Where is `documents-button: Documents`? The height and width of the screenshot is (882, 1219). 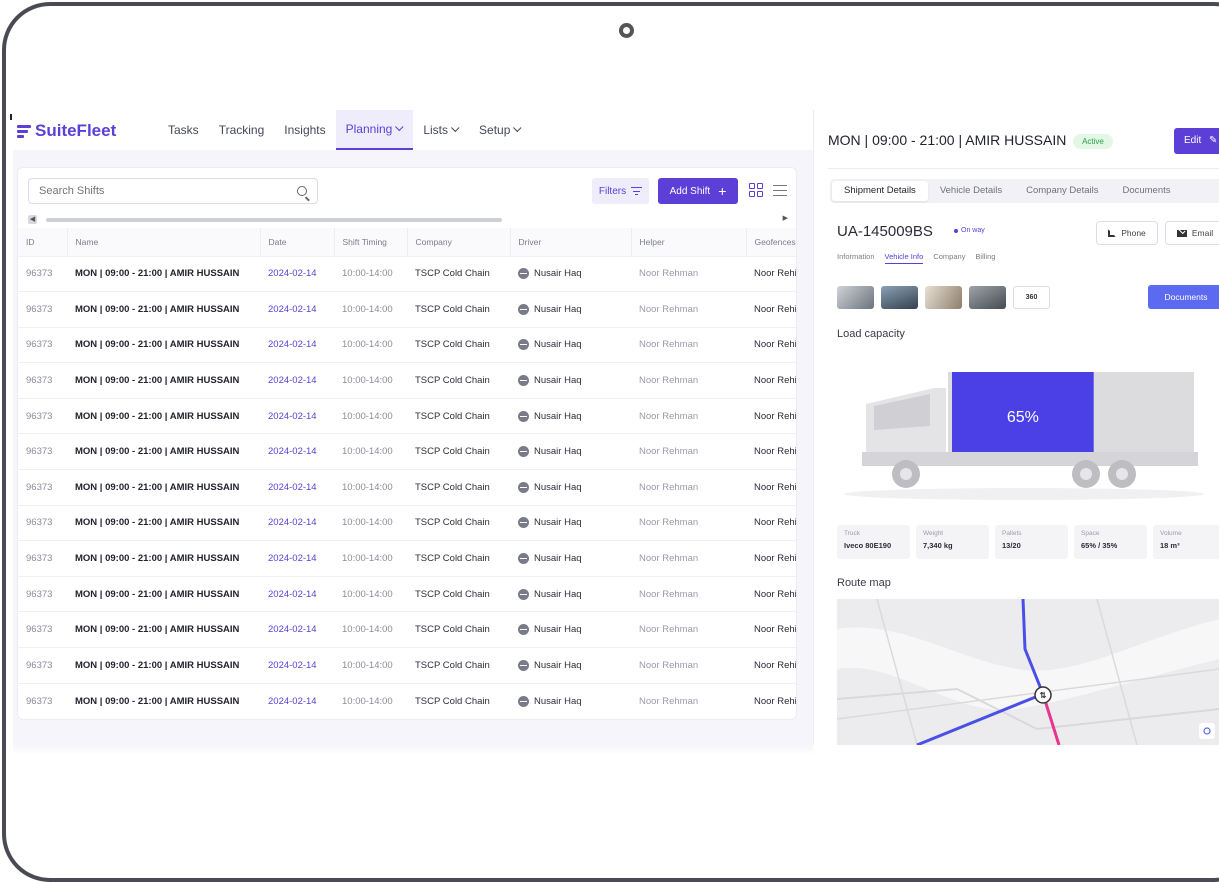
documents-button: Documents is located at coordinates (1183, 297).